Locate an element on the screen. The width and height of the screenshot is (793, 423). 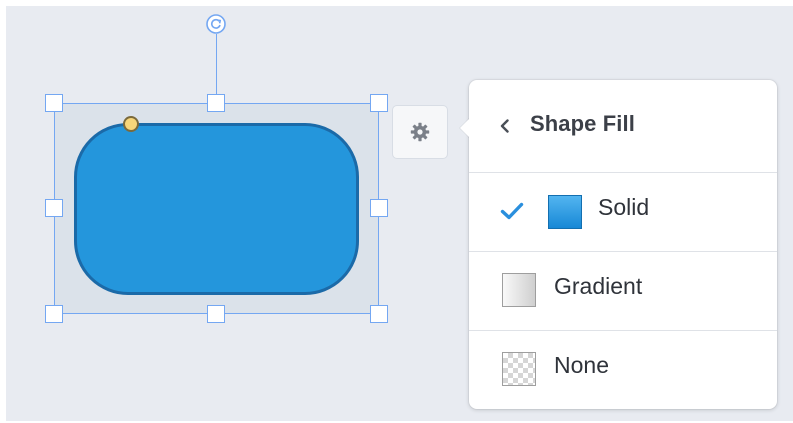
rounded-rectangle-shape is located at coordinates (216, 209).